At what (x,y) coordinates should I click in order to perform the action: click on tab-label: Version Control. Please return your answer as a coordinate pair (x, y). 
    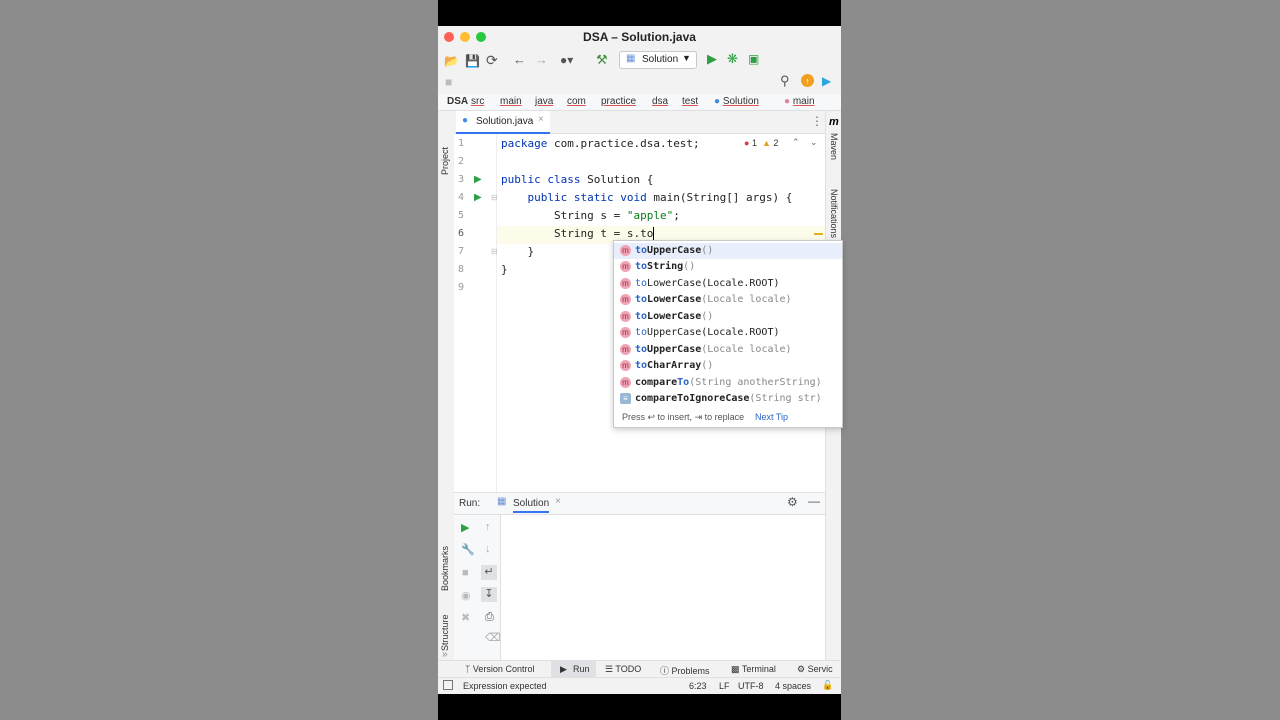
    Looking at the image, I should click on (503, 669).